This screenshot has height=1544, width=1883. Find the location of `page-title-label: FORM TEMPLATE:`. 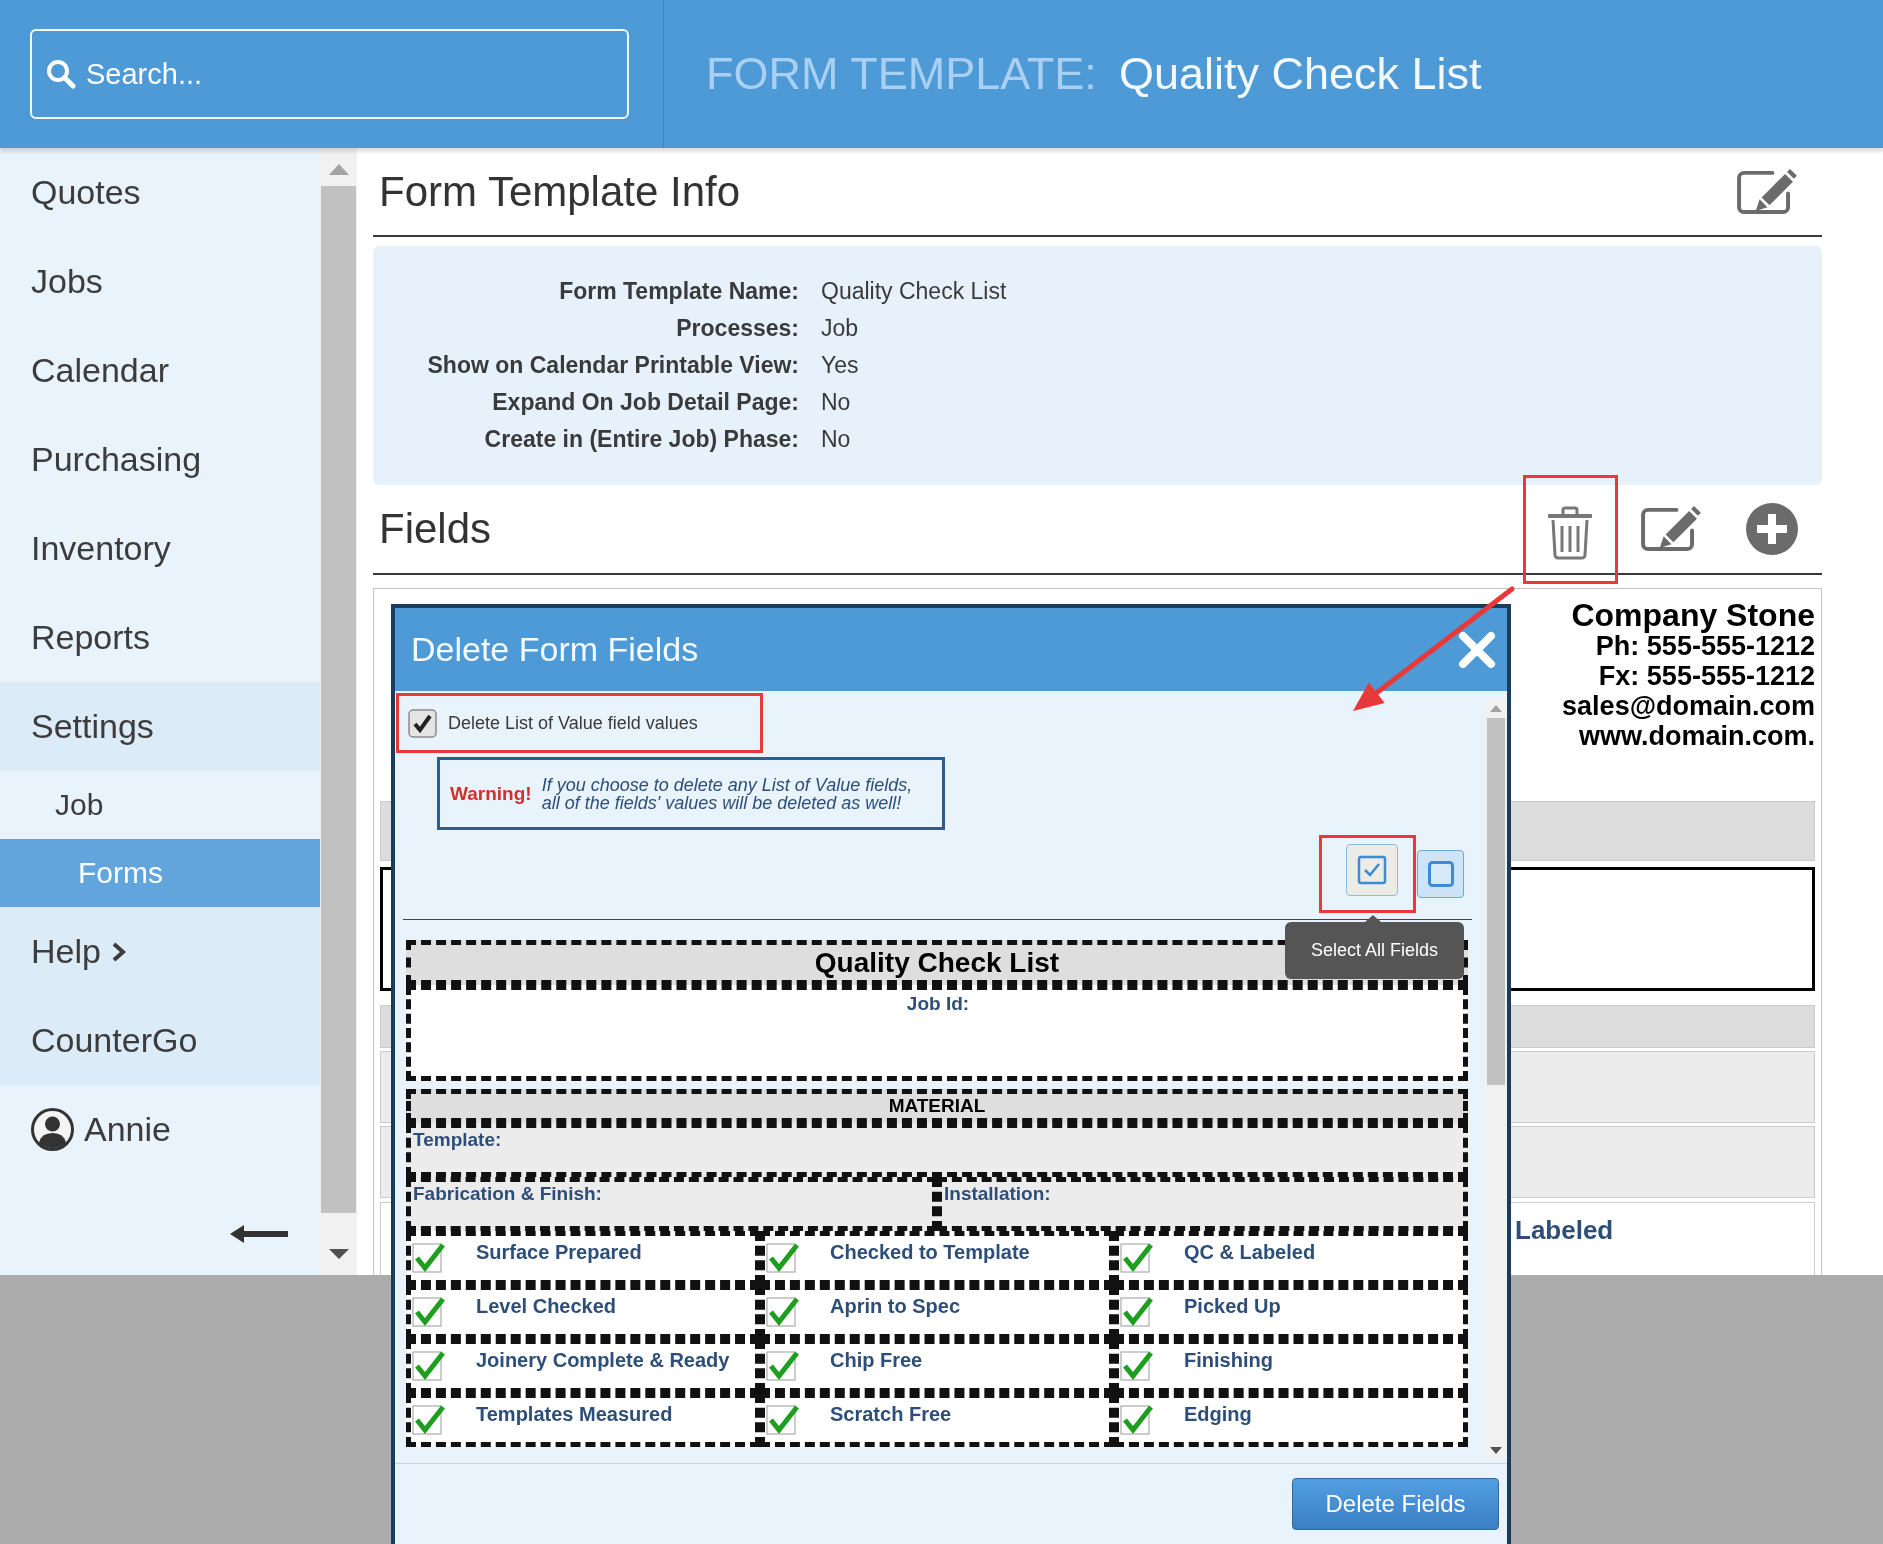

page-title-label: FORM TEMPLATE: is located at coordinates (901, 74).